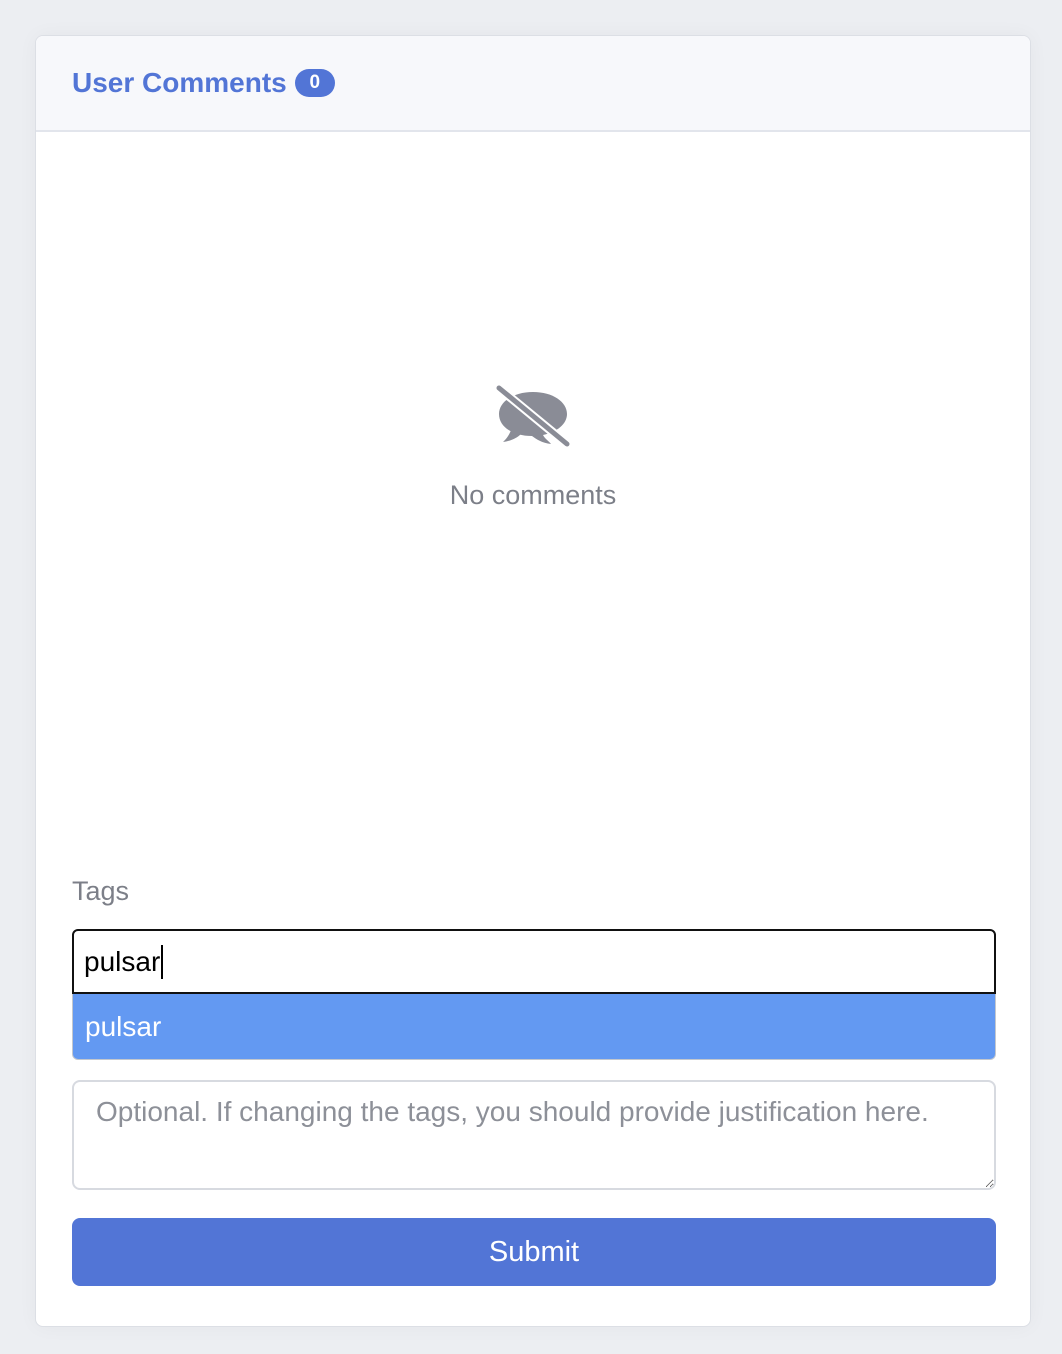 This screenshot has height=1354, width=1062. Describe the element at coordinates (534, 961) in the screenshot. I see `tags-input: pulsar` at that location.